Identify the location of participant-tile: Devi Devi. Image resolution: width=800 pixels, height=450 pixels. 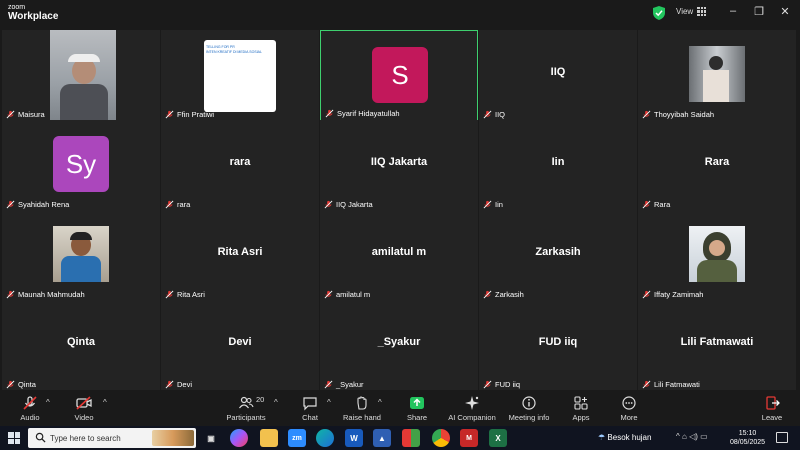
(240, 345).